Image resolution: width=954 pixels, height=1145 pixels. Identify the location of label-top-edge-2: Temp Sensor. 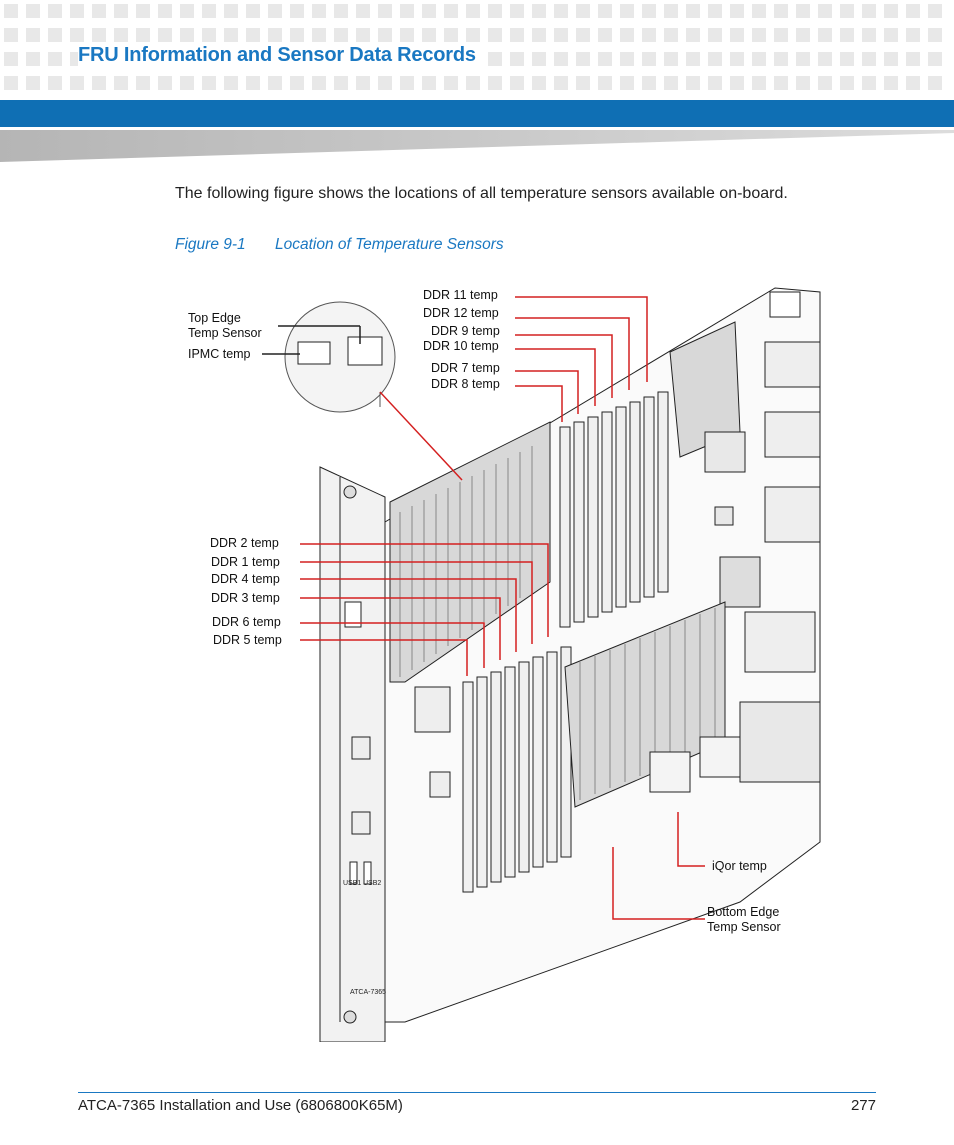
(225, 333).